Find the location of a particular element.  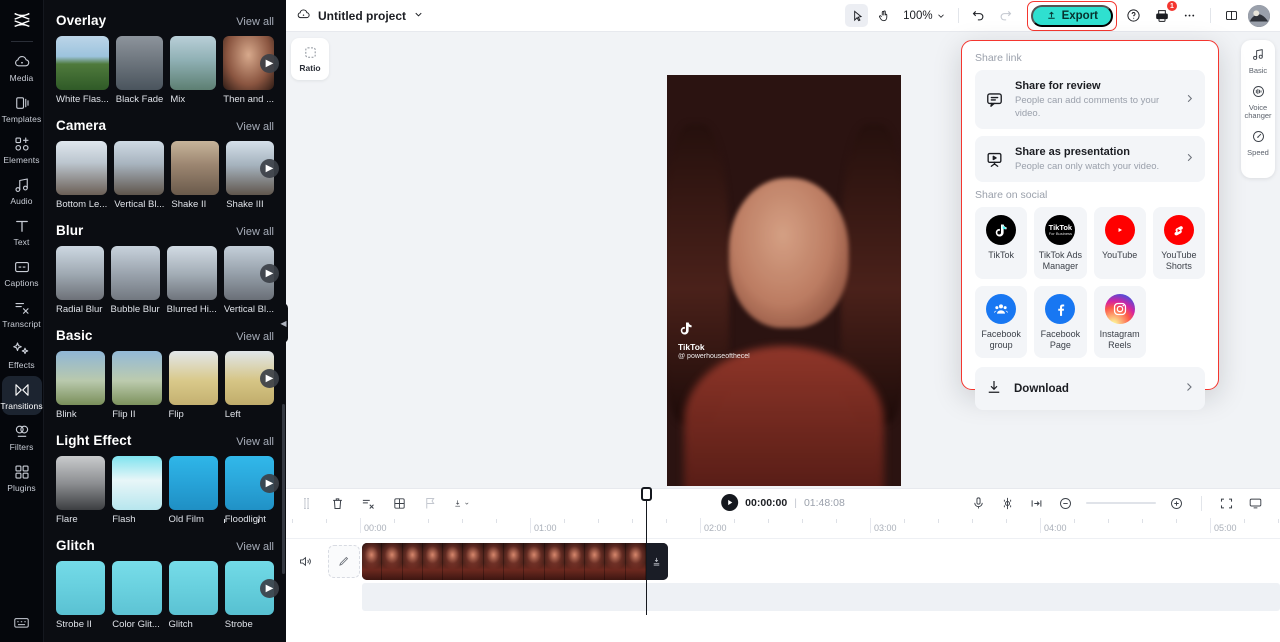

sidebar-item-transcript: Transcript is located at coordinates (22, 313).